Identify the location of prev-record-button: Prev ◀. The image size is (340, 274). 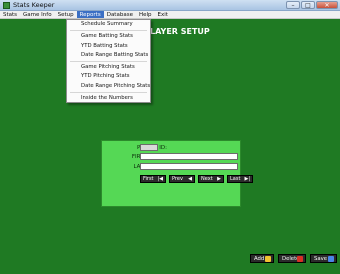
(182, 179).